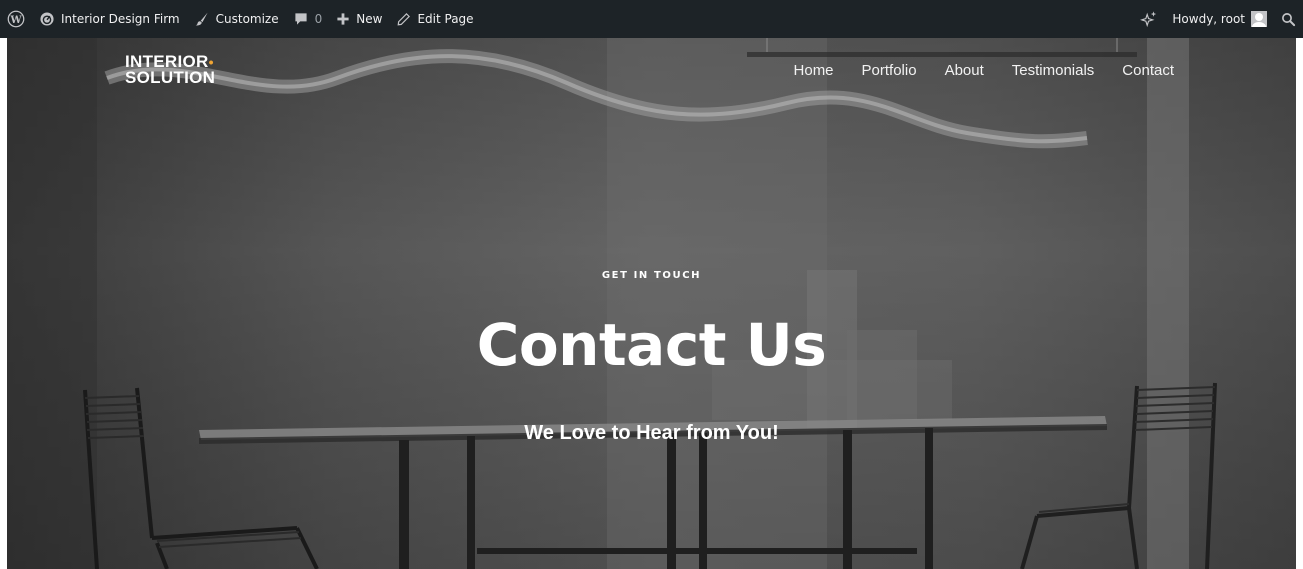 This screenshot has height=569, width=1303. I want to click on site-name-menu: Interior Design Firm, so click(109, 19).